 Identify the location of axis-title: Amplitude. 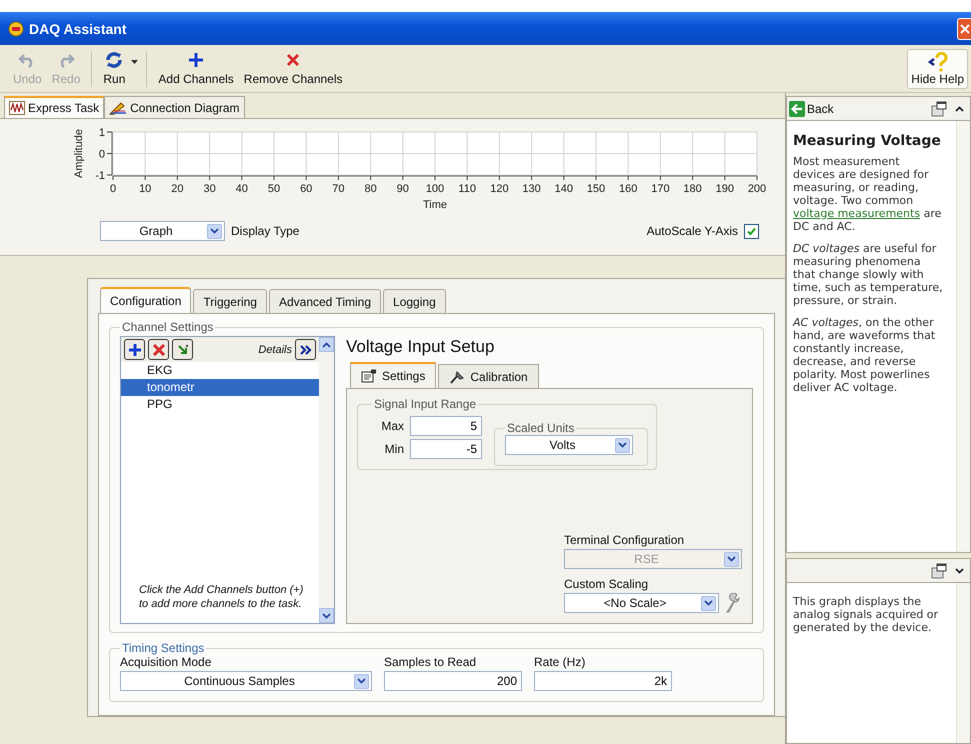
(79, 153).